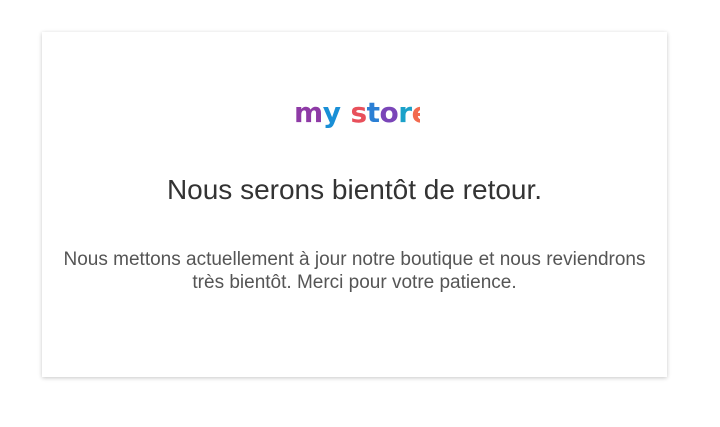  I want to click on svg-text: mystore, so click(357, 112).